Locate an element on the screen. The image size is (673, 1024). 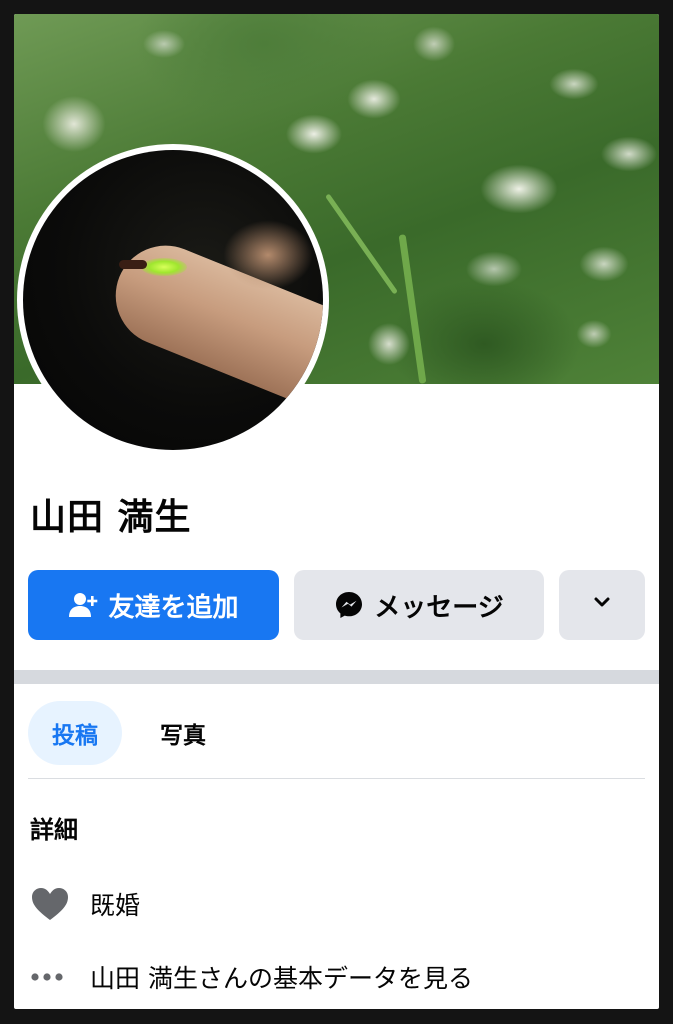
heart-icon is located at coordinates (54, 904).